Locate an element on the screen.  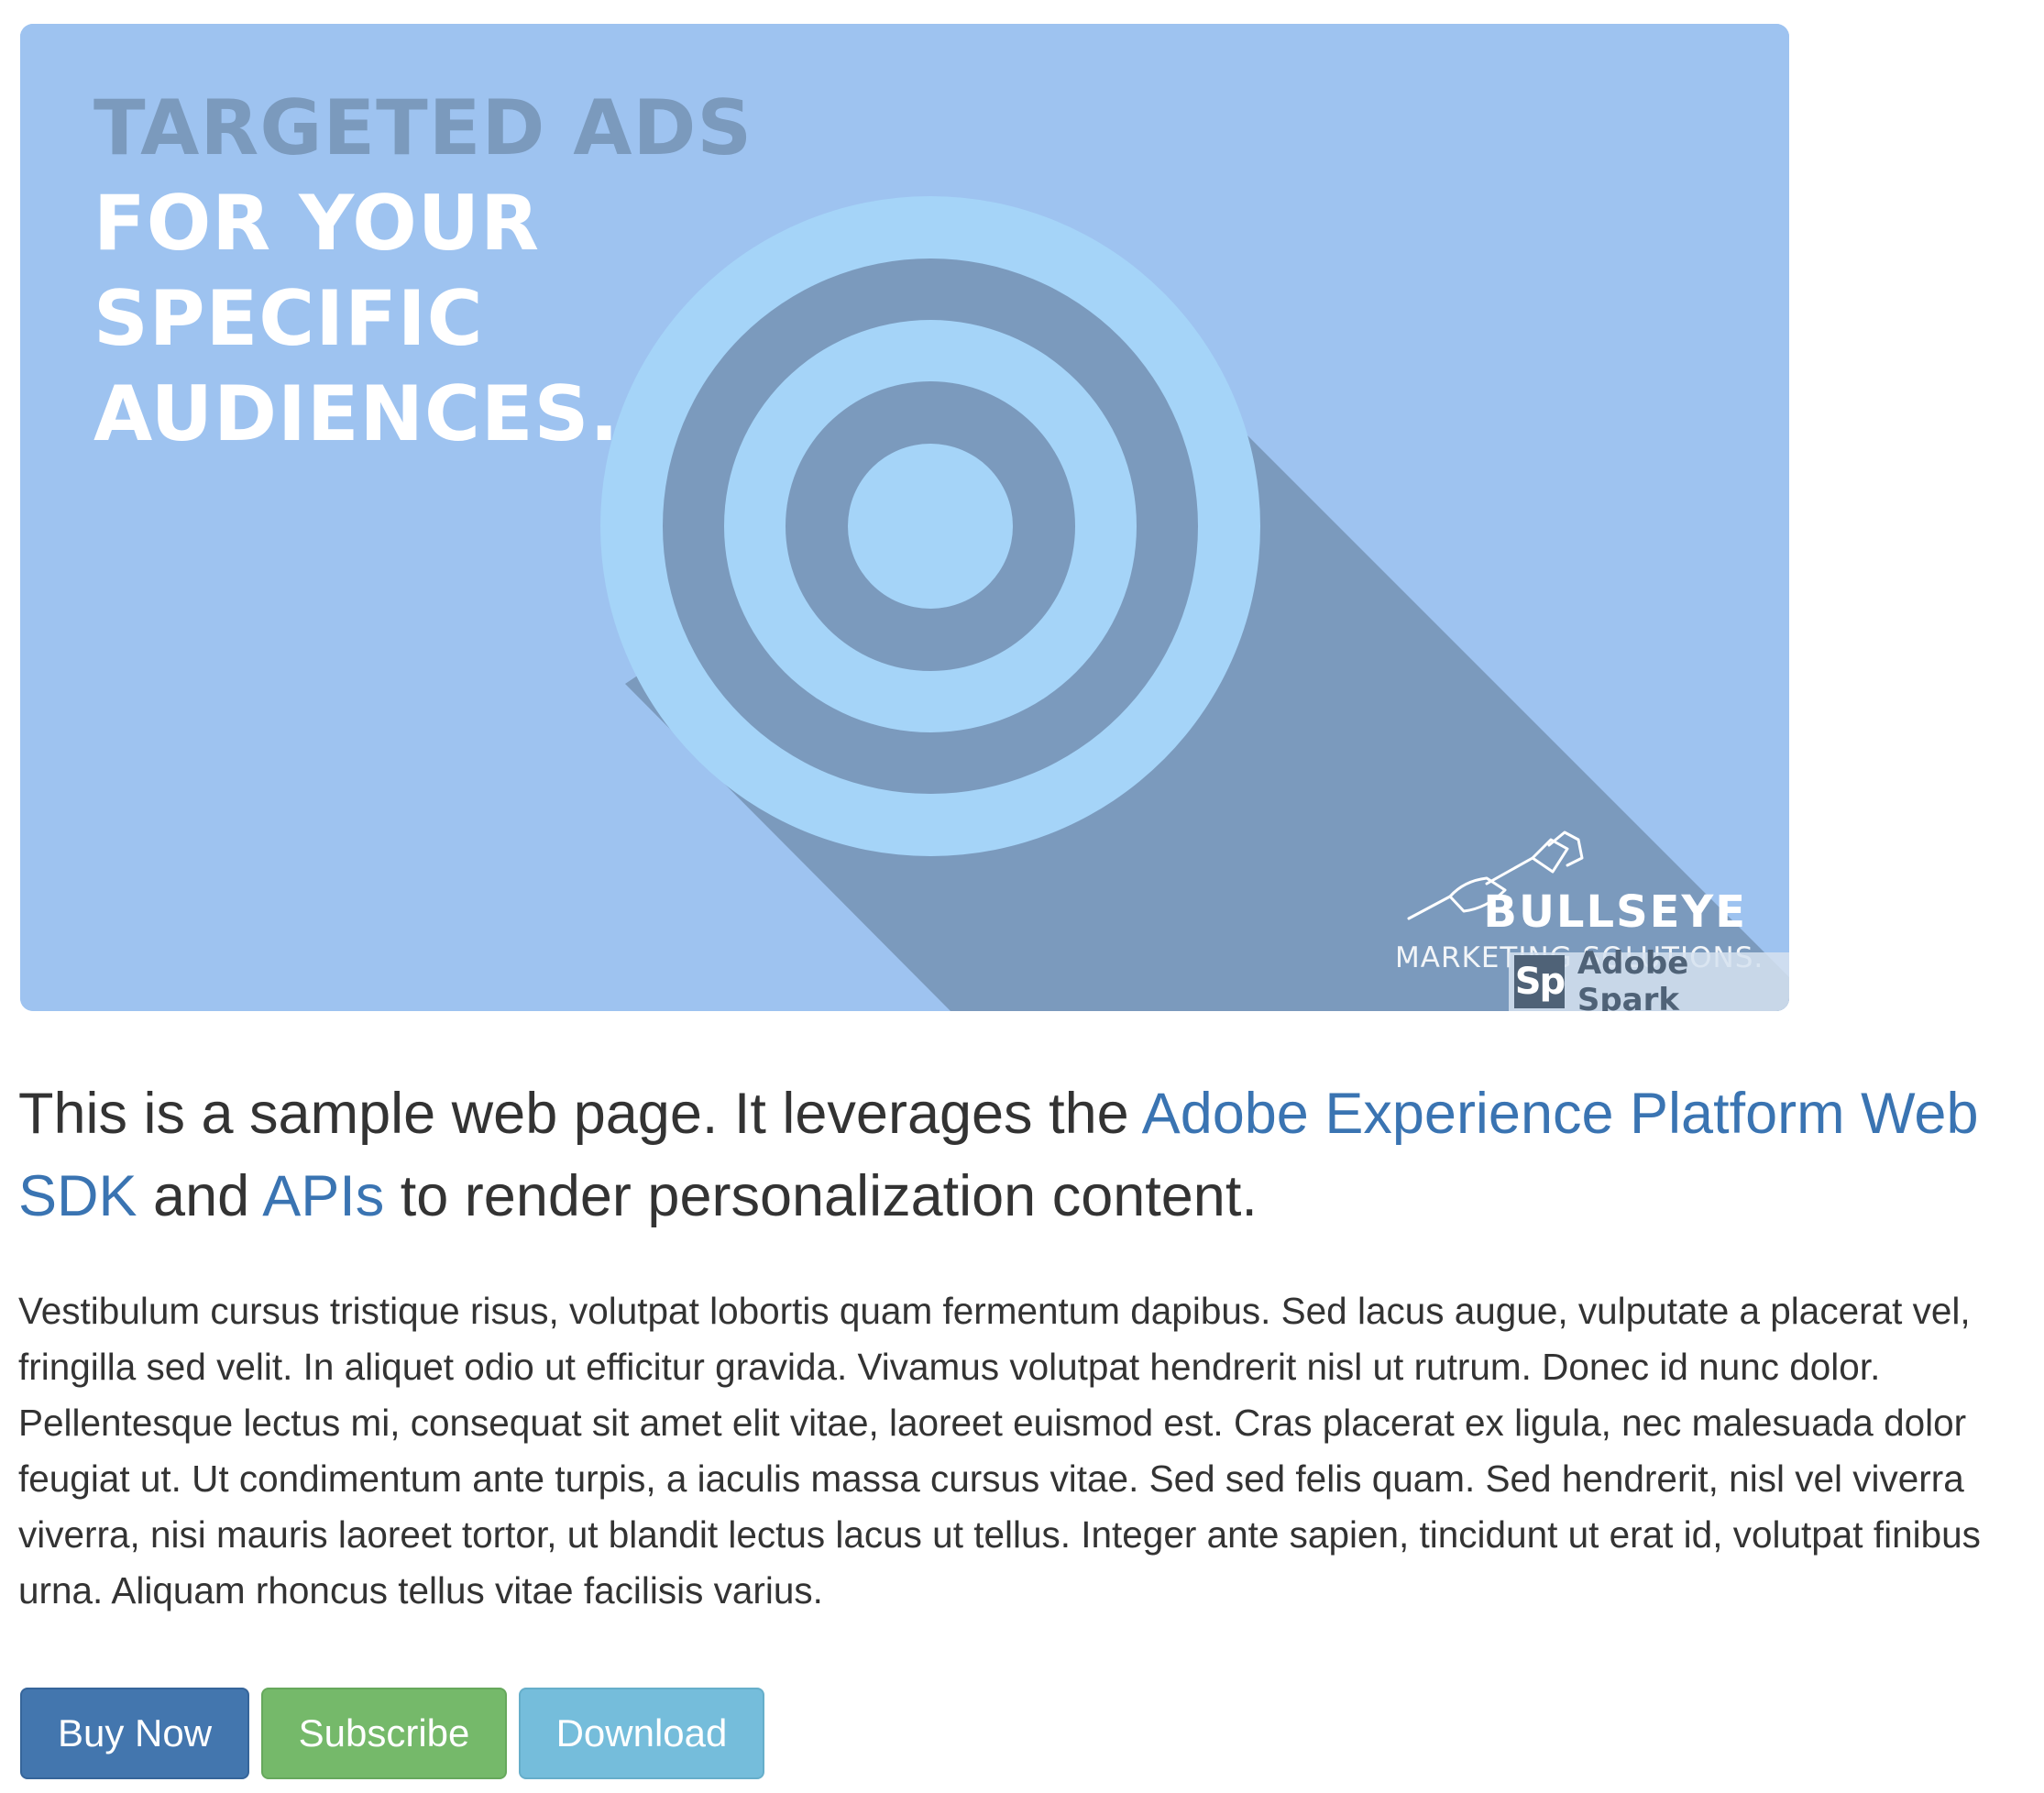
apis-link: APIs is located at coordinates (323, 1196).